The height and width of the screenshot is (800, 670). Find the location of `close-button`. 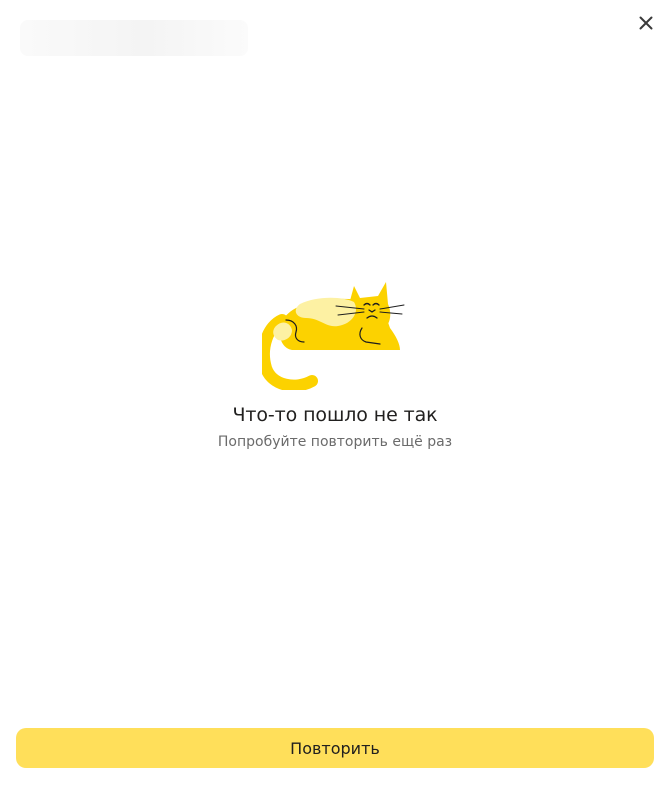

close-button is located at coordinates (646, 23).